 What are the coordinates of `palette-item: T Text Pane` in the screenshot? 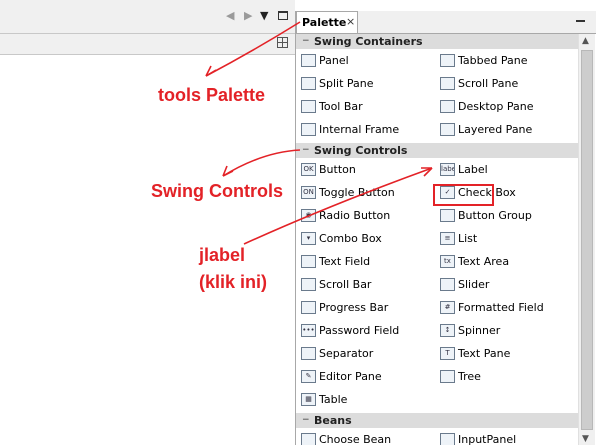 It's located at (505, 354).